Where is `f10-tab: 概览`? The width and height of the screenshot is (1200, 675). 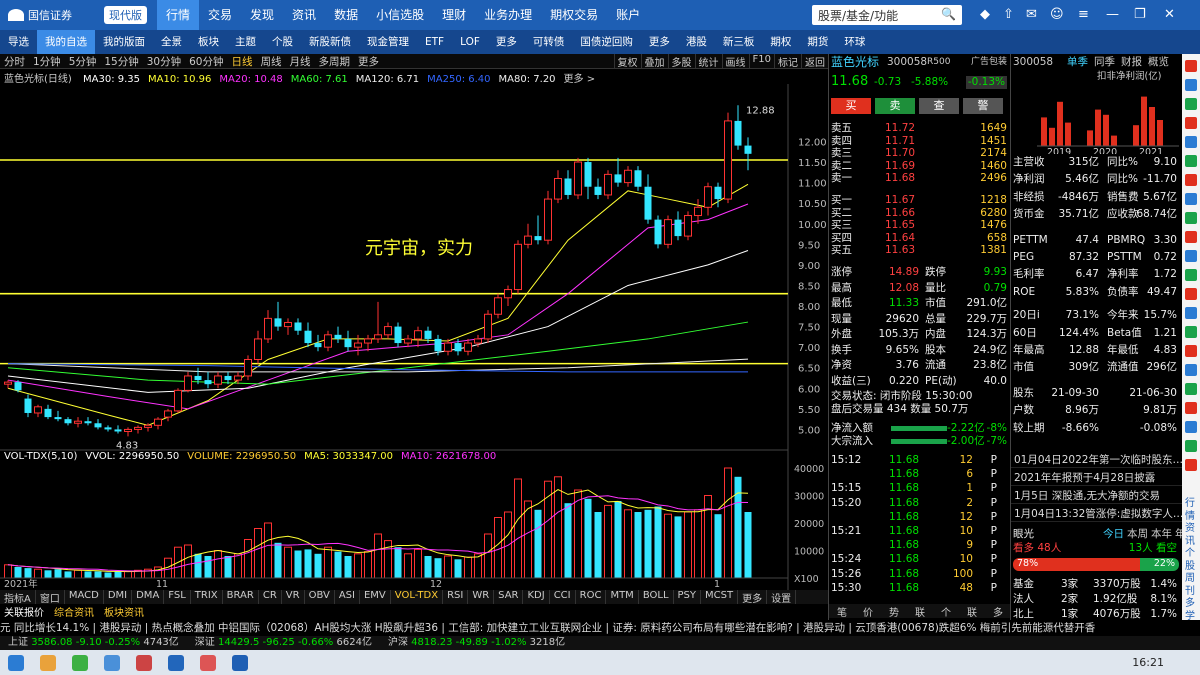 f10-tab: 概览 is located at coordinates (1158, 62).